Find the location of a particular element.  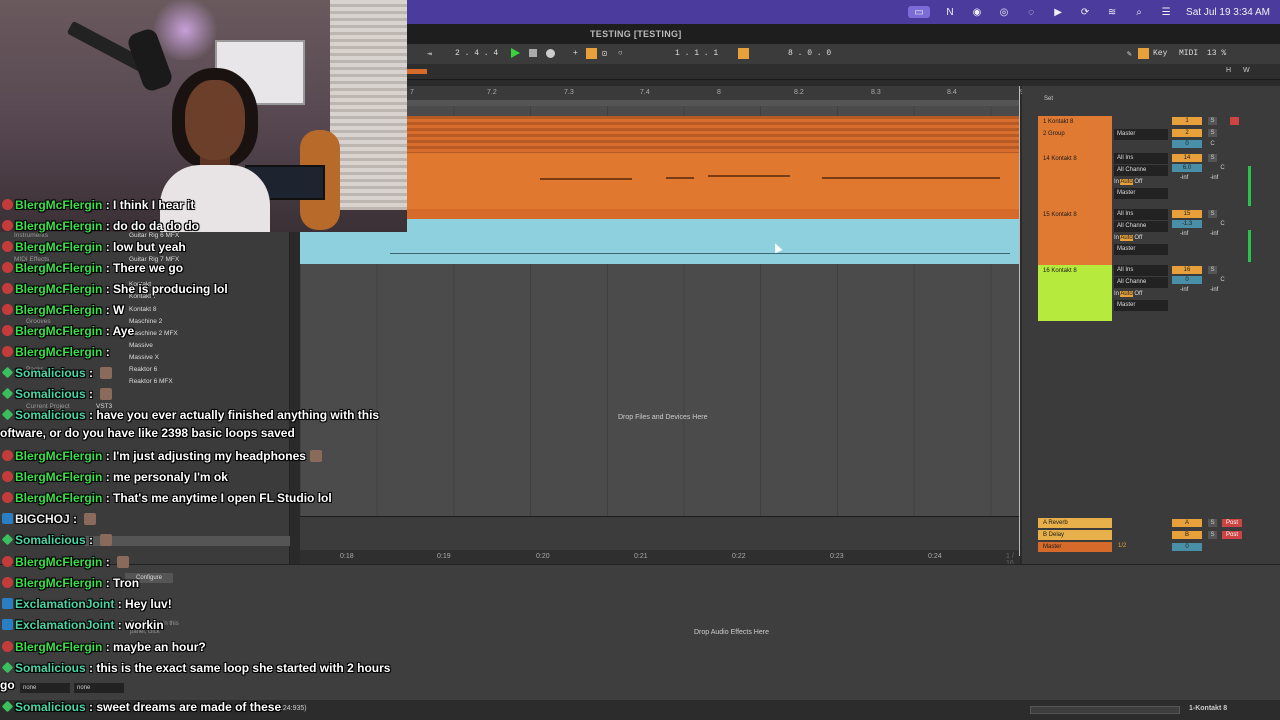

arm-button is located at coordinates (1234, 121).